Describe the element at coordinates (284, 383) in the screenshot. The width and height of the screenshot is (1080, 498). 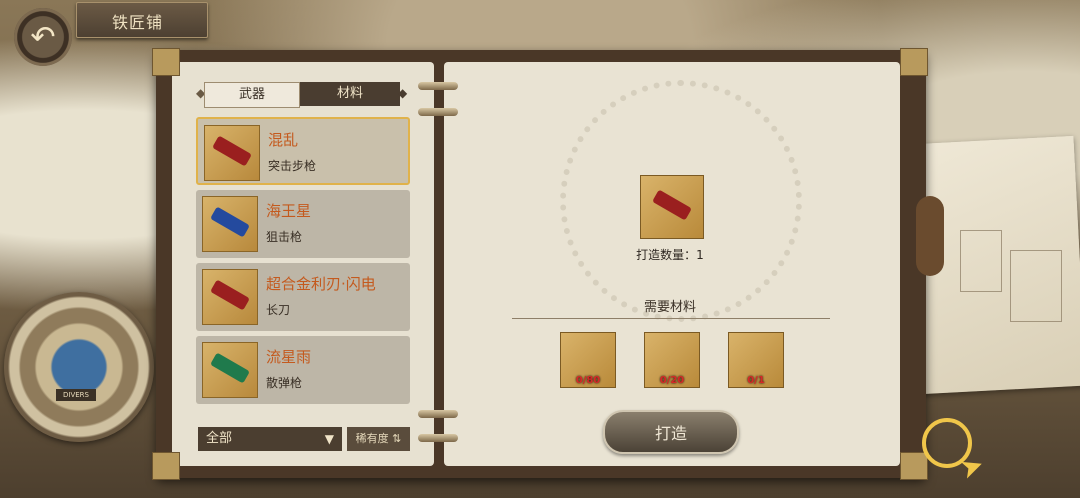
I see `weapon-type: 散弹枪` at that location.